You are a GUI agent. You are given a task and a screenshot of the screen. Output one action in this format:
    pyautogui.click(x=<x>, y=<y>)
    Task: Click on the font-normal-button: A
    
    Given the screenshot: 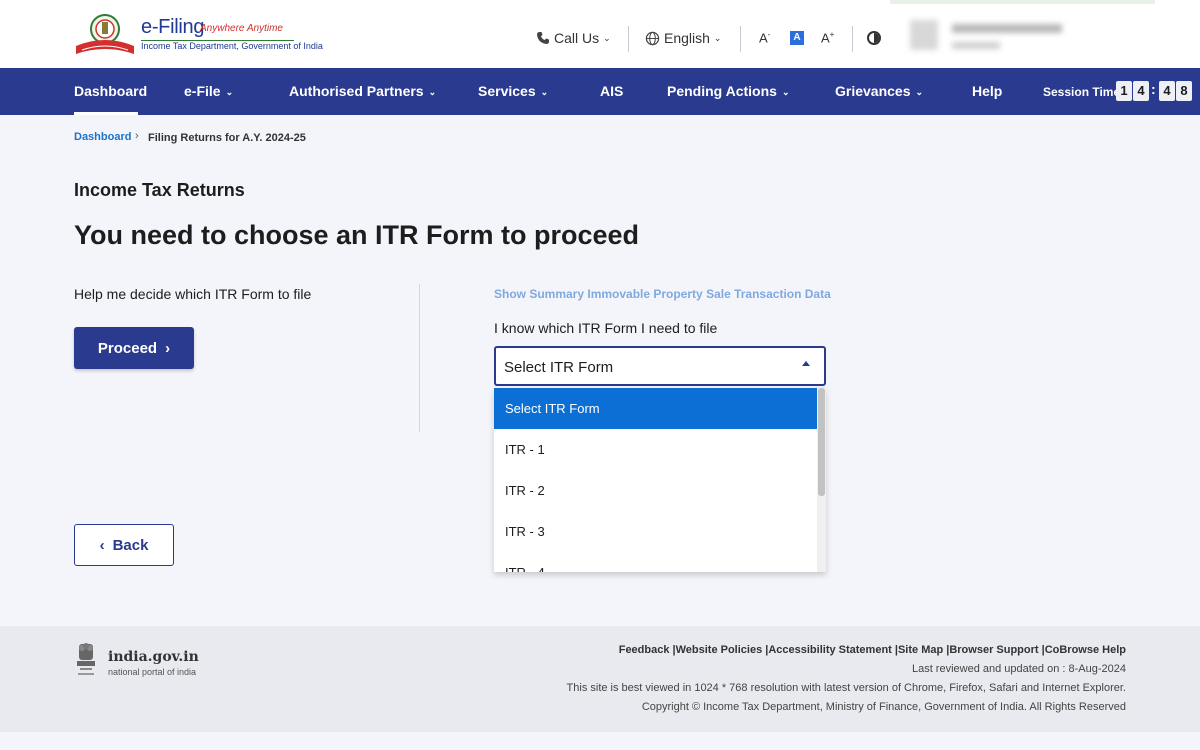 What is the action you would take?
    pyautogui.click(x=797, y=38)
    